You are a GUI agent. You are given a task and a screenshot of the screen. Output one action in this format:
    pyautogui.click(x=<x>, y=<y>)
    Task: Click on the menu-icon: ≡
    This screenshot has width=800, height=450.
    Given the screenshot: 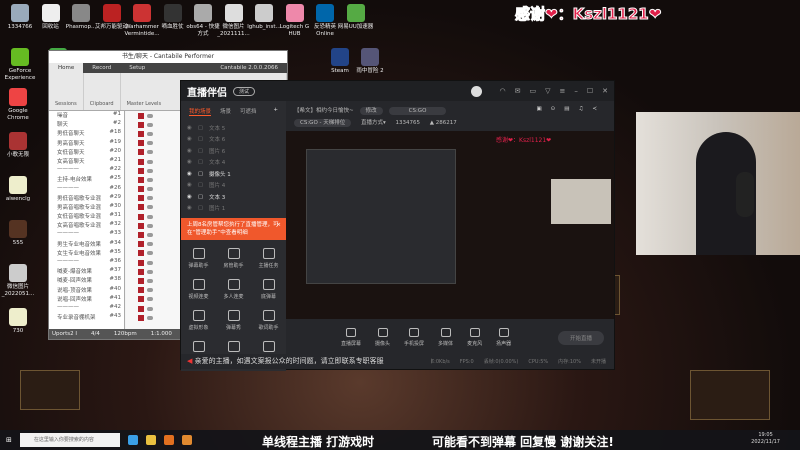 What is the action you would take?
    pyautogui.click(x=562, y=91)
    